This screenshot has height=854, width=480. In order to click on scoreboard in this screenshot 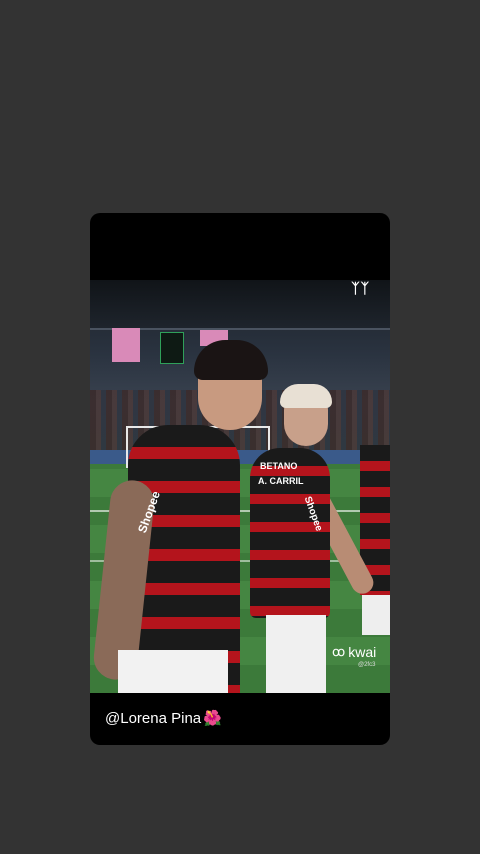, I will do `click(172, 348)`.